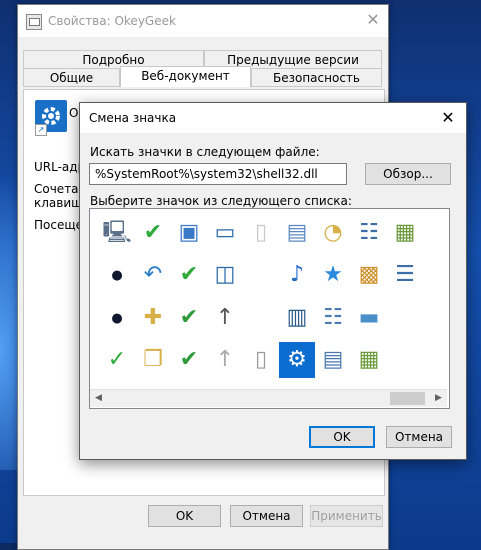 The height and width of the screenshot is (550, 481). I want to click on up-arrow-icon: ↑, so click(225, 317).